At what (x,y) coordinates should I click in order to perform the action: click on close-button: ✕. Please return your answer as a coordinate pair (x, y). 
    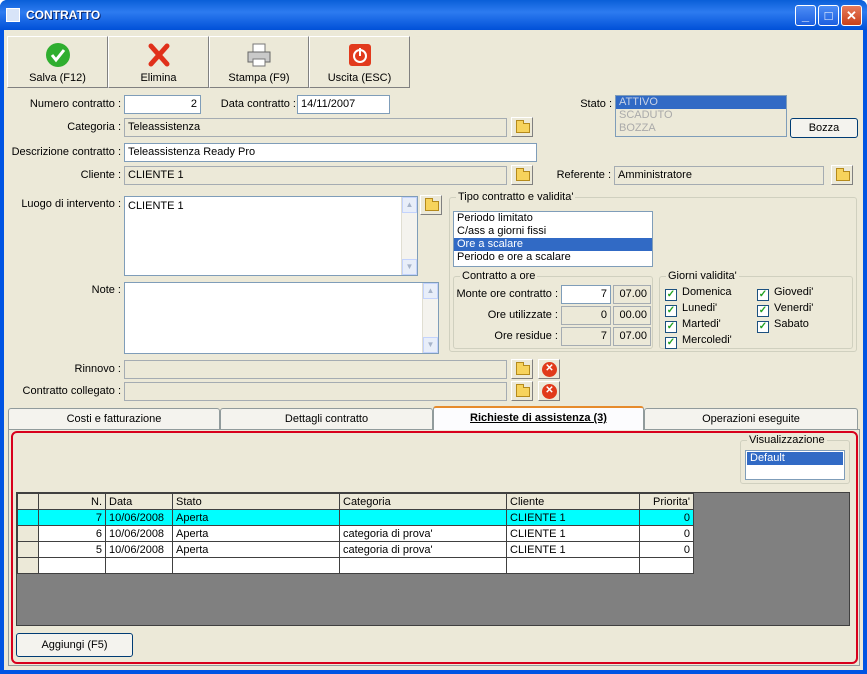
    Looking at the image, I should click on (851, 15).